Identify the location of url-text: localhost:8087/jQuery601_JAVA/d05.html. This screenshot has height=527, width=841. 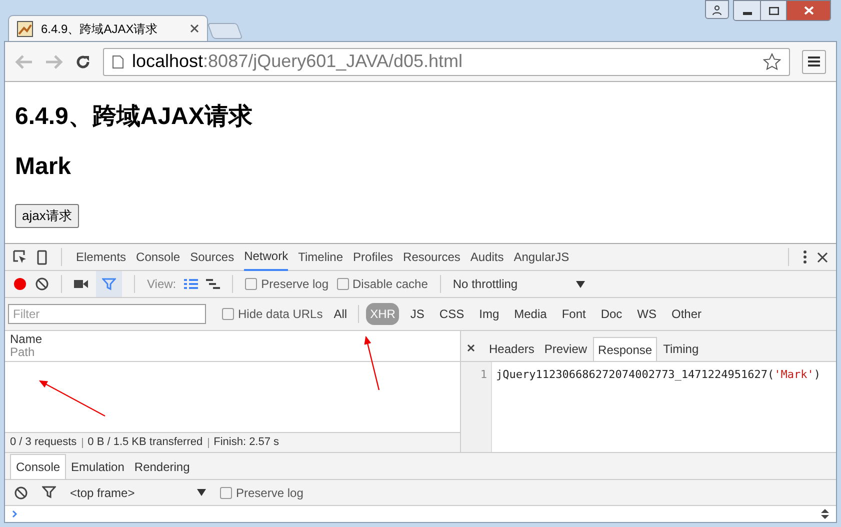
(298, 61).